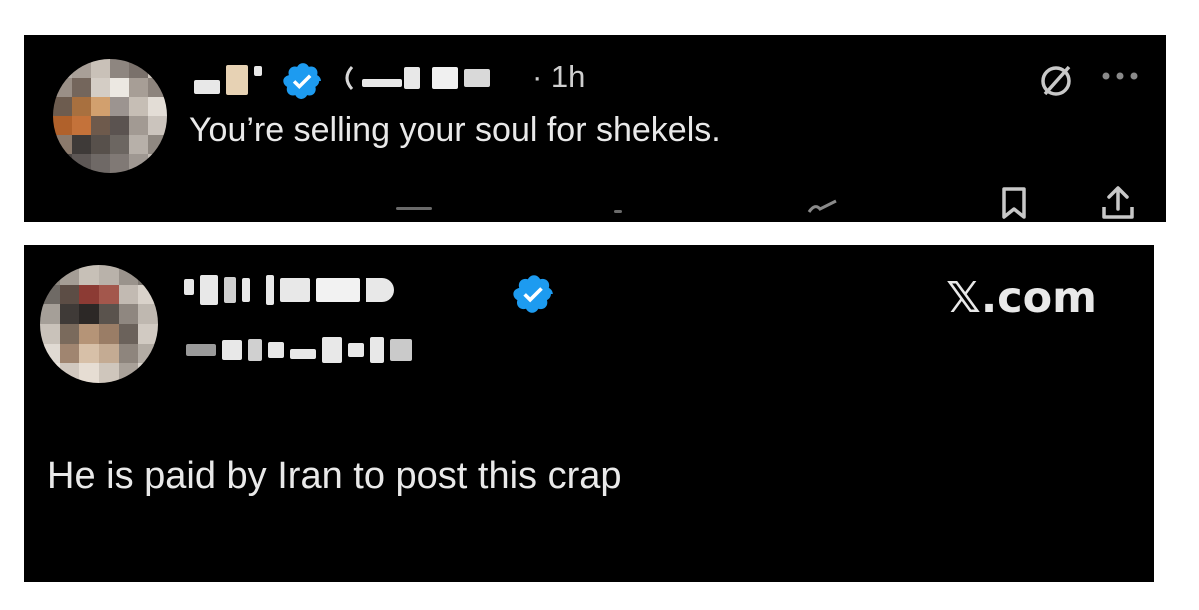 This screenshot has width=1199, height=610. What do you see at coordinates (349, 78) in the screenshot?
I see `handle-fragment` at bounding box center [349, 78].